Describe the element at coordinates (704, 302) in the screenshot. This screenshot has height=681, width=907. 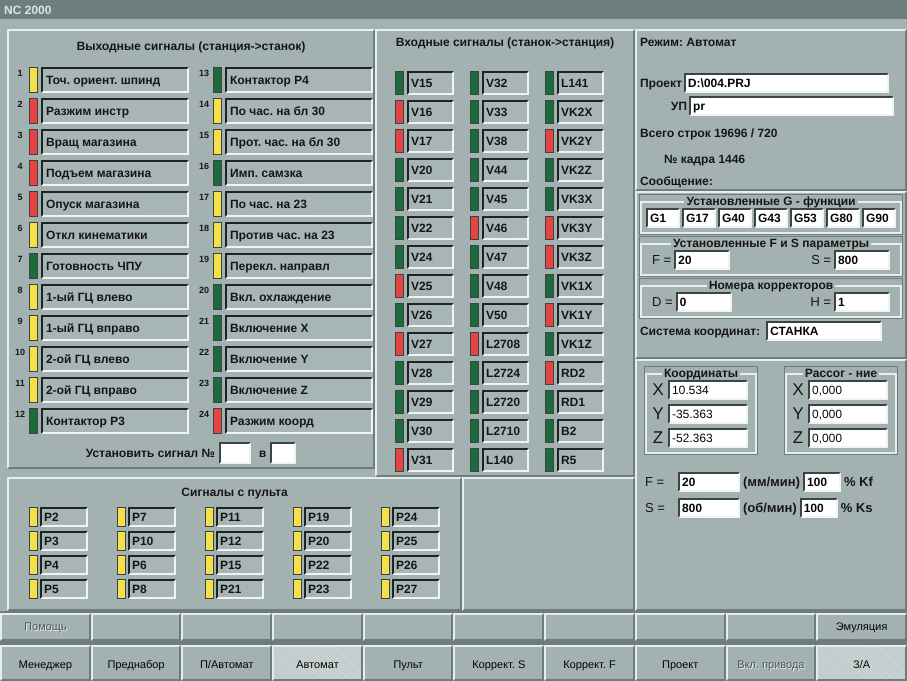
I see `input-field: 0` at that location.